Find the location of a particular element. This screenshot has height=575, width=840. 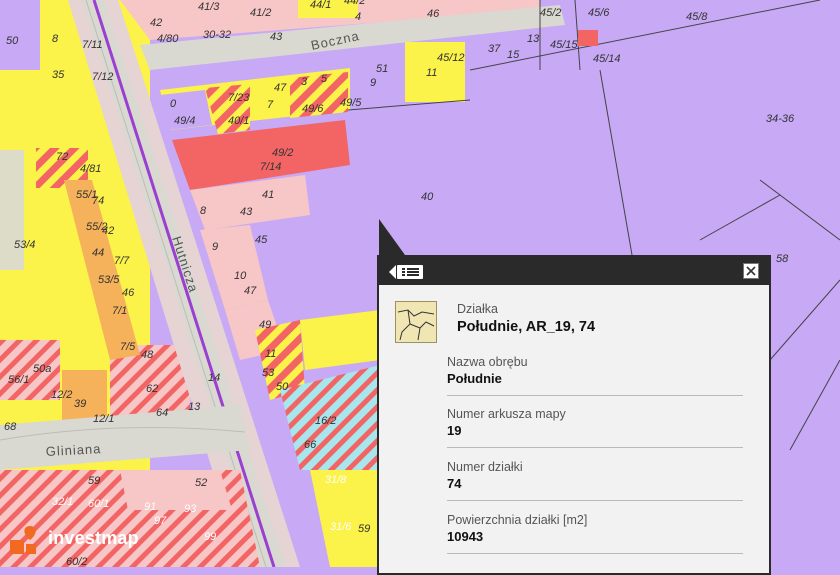

parcel-label: 4 is located at coordinates (358, 17).